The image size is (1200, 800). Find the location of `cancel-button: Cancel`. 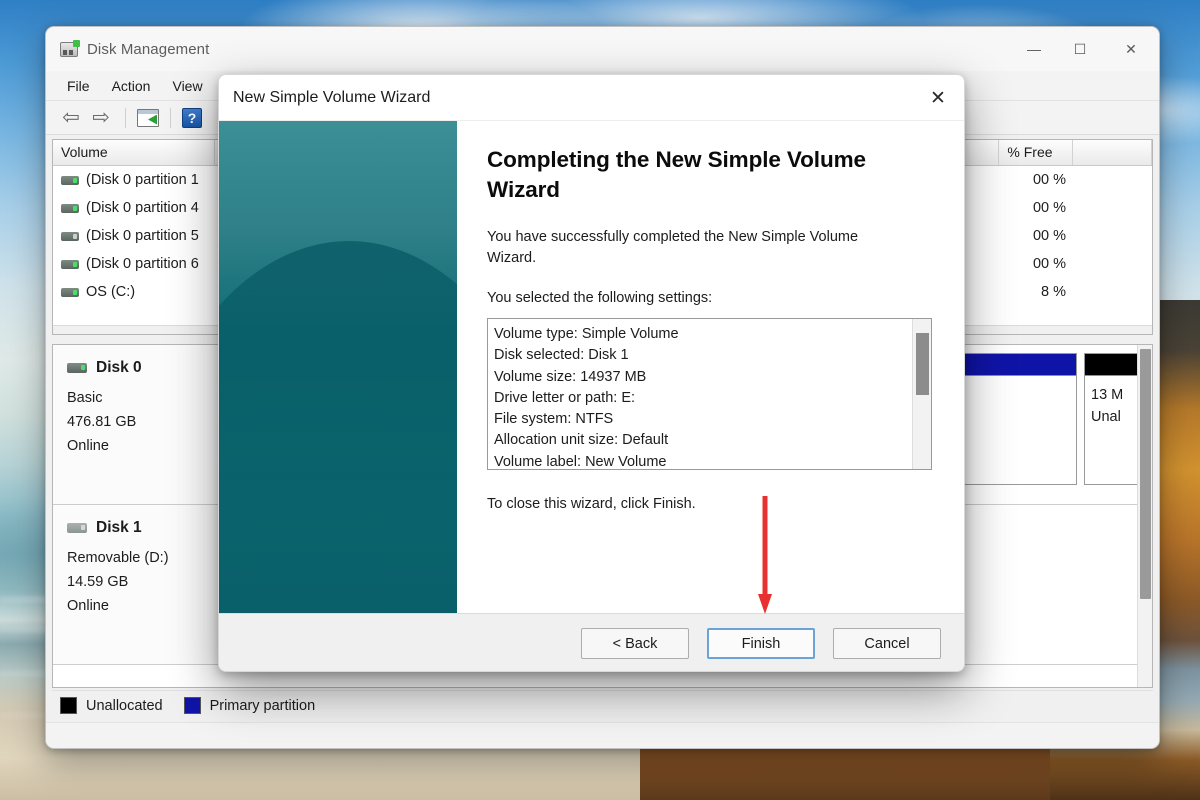

cancel-button: Cancel is located at coordinates (887, 643).